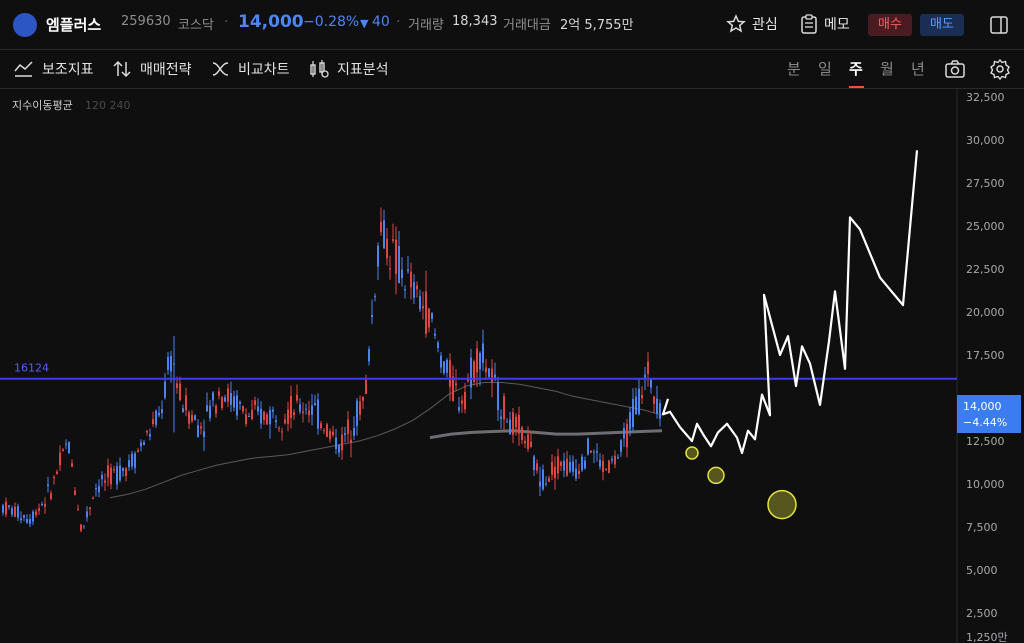  Describe the element at coordinates (736, 24) in the screenshot. I see `star-icon` at that location.